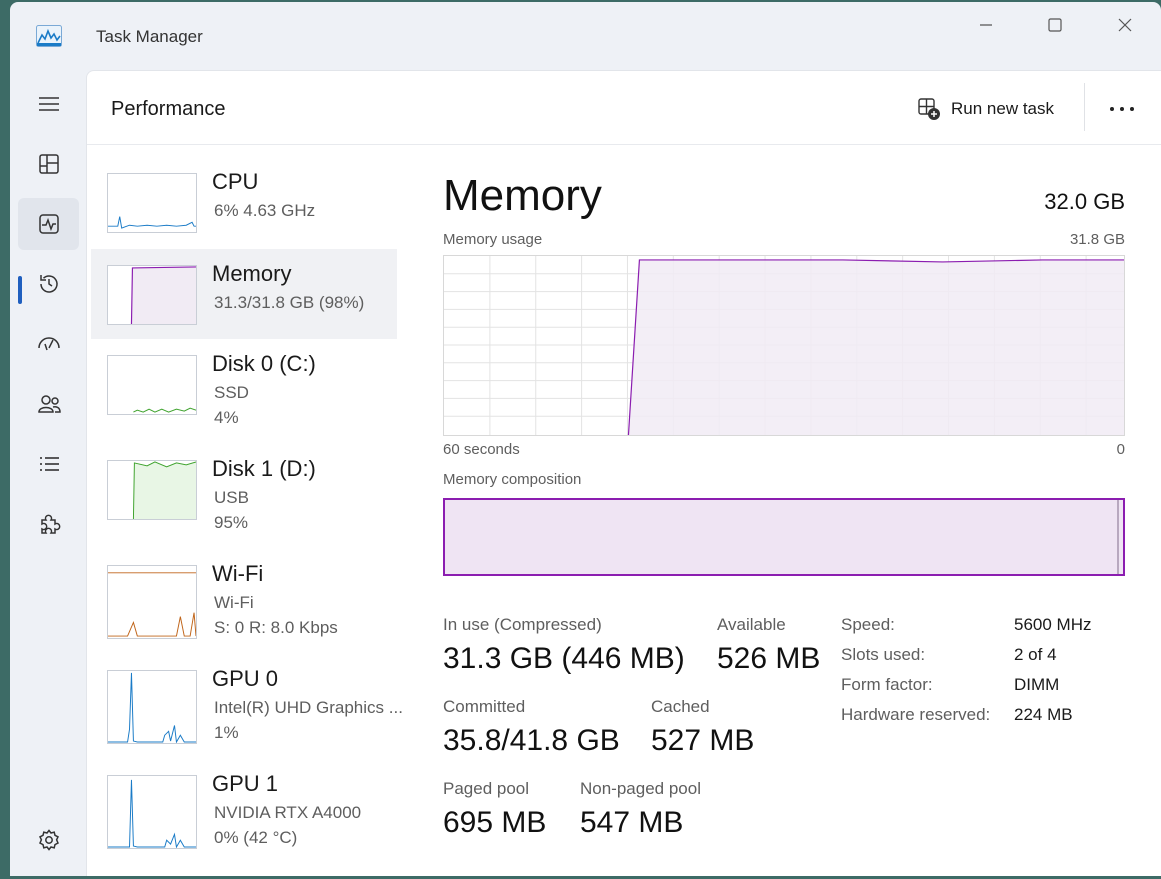  I want to click on maximize-icon, so click(1055, 25).